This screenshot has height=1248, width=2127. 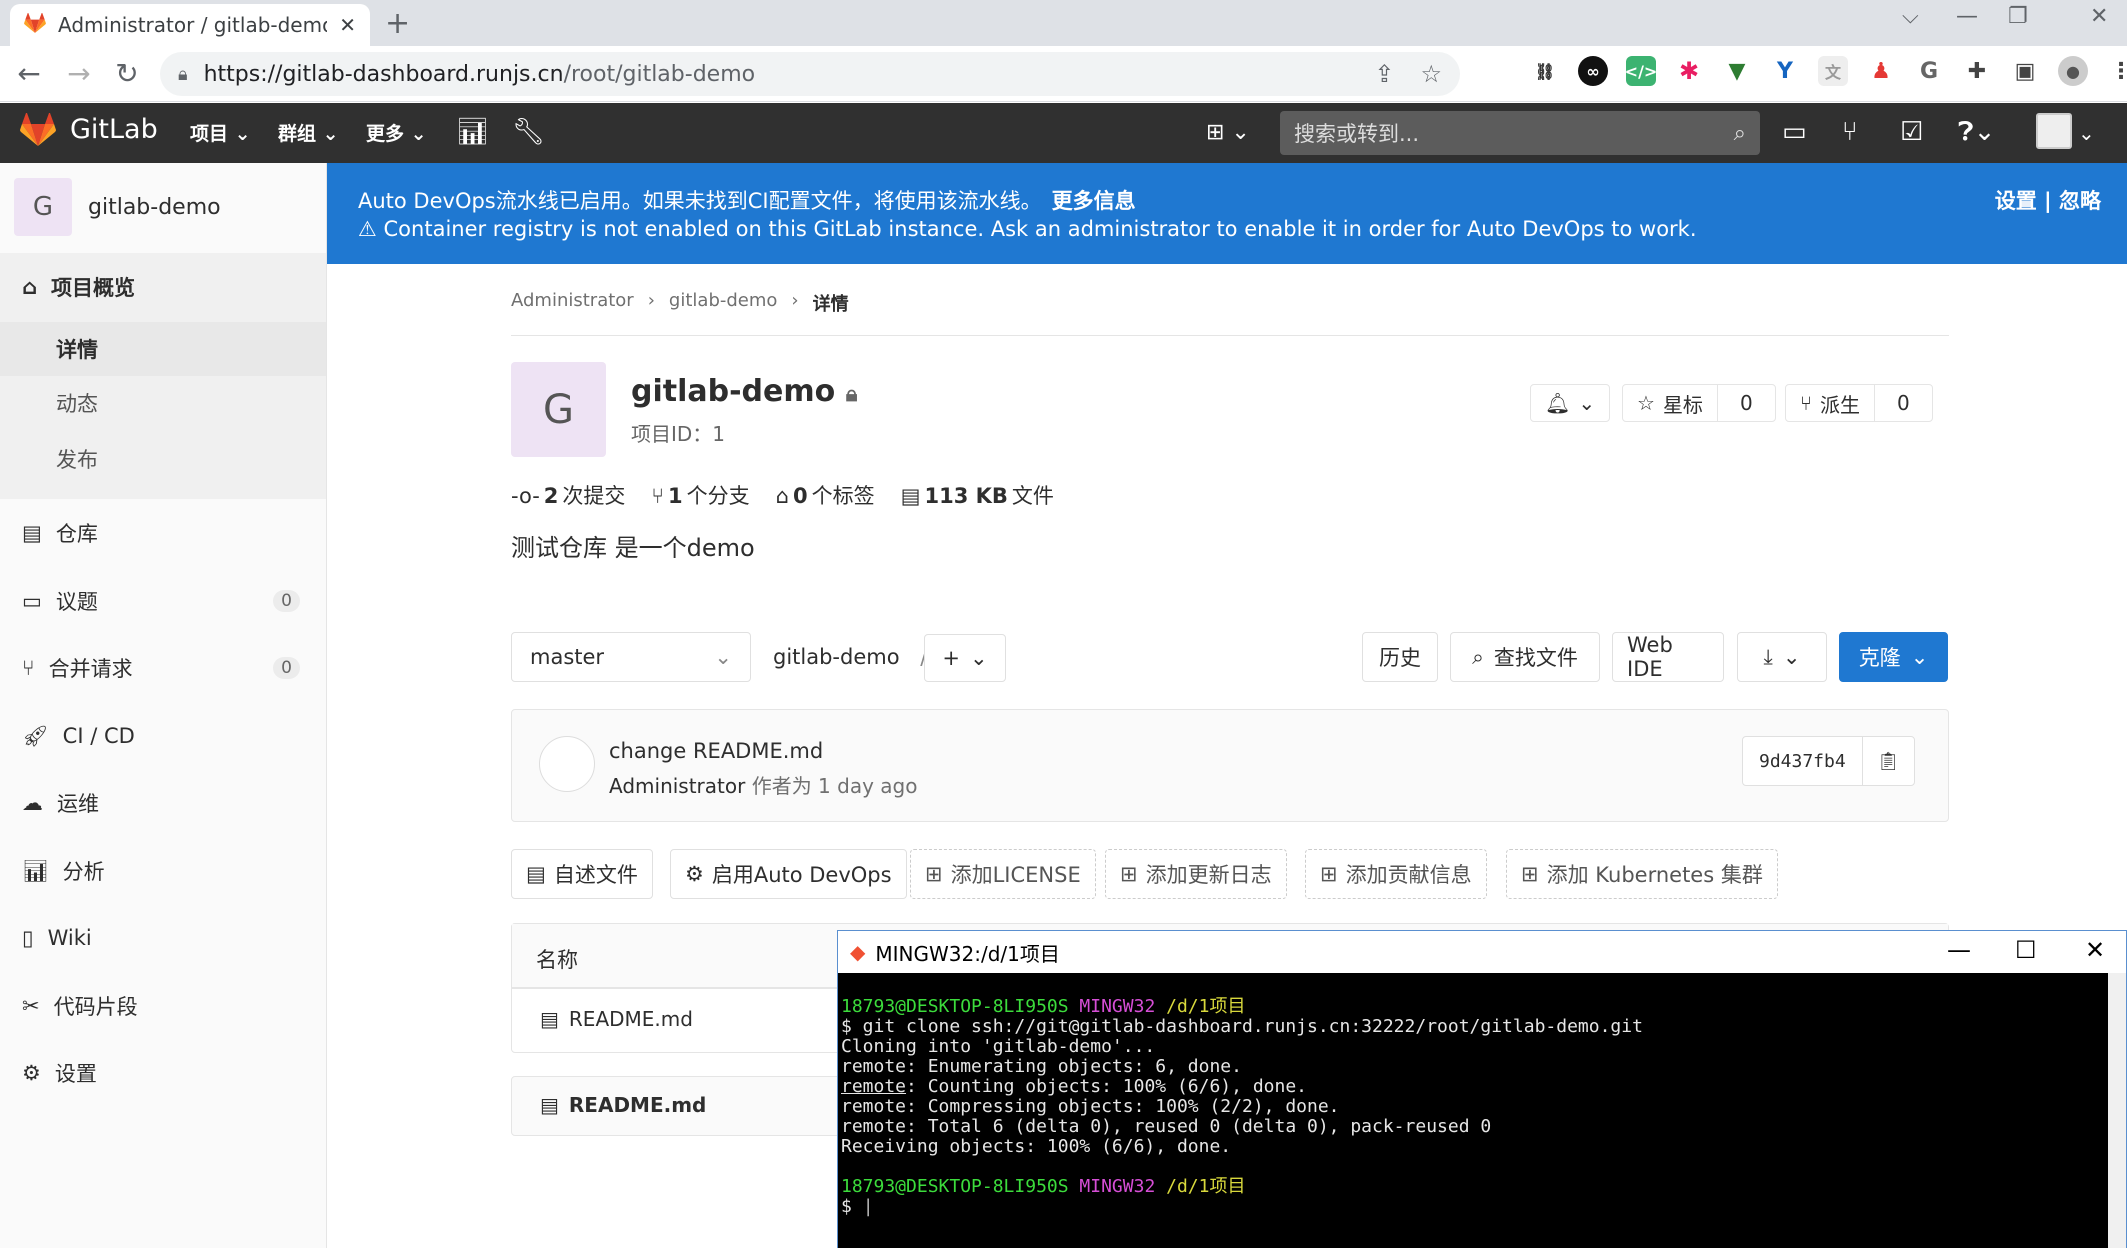 I want to click on nav-menu-projects: 项目 ⌄, so click(x=220, y=132).